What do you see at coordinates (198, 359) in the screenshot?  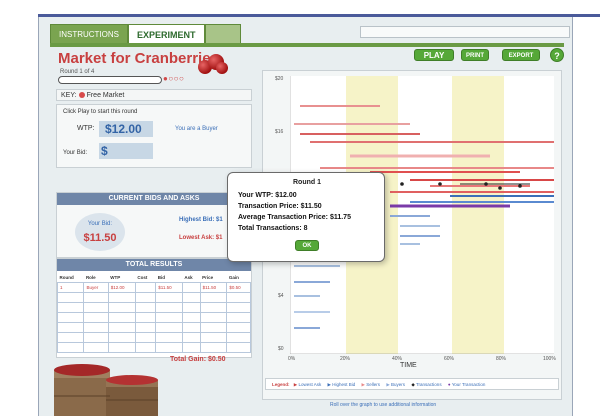 I see `total-gain: Total Gain: $0.50` at bounding box center [198, 359].